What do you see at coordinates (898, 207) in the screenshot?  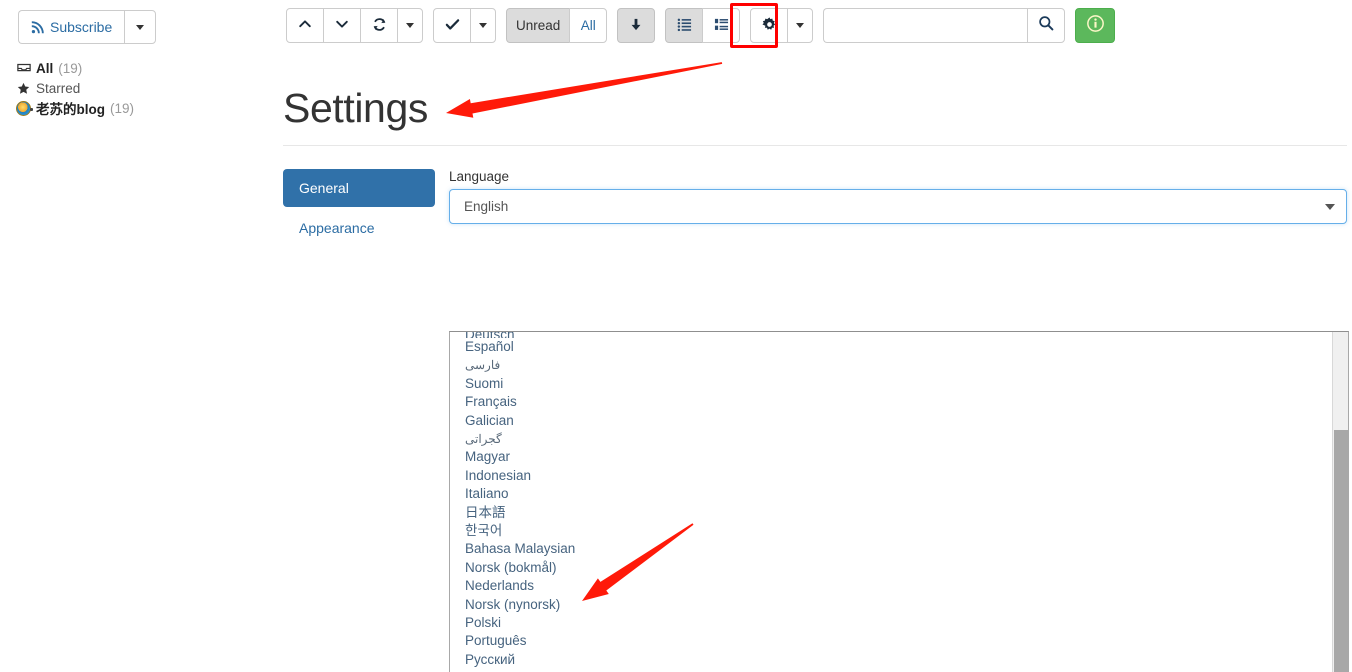 I see `language-select: English` at bounding box center [898, 207].